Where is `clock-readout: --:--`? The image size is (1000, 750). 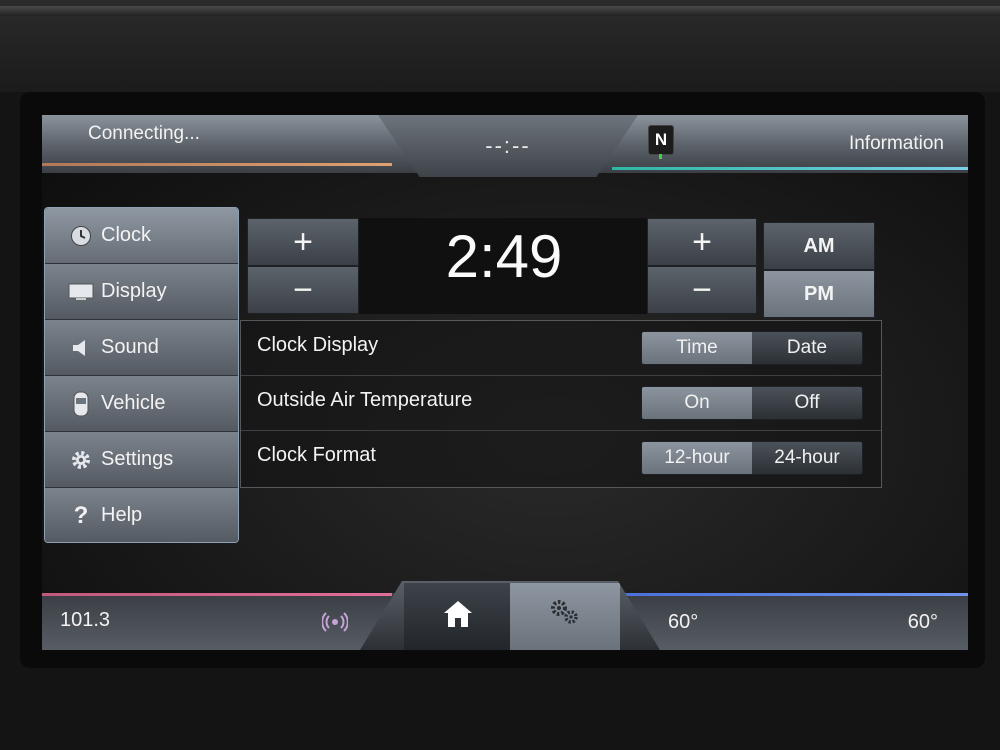 clock-readout: --:-- is located at coordinates (508, 145).